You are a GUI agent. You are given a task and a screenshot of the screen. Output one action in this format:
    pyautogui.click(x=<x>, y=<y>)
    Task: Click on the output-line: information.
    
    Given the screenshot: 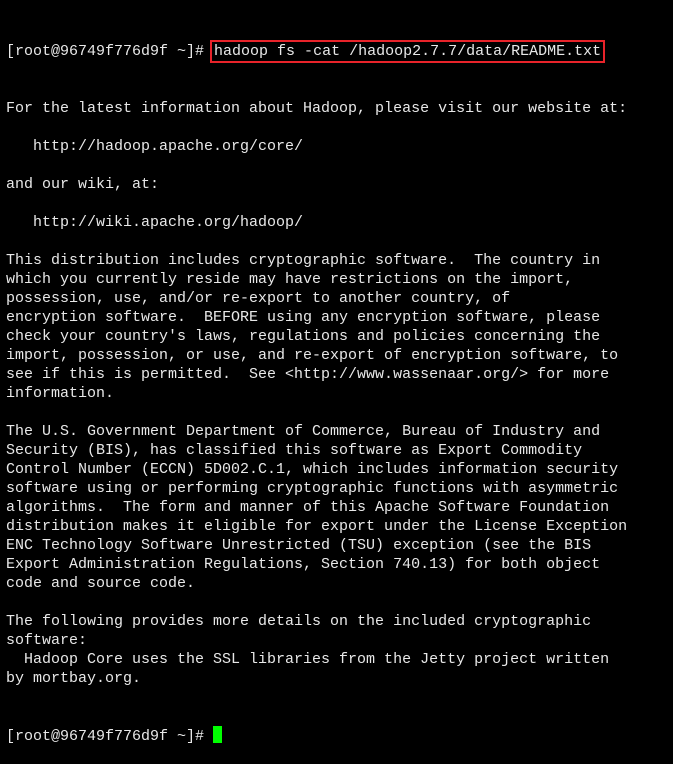 What is the action you would take?
    pyautogui.click(x=60, y=393)
    